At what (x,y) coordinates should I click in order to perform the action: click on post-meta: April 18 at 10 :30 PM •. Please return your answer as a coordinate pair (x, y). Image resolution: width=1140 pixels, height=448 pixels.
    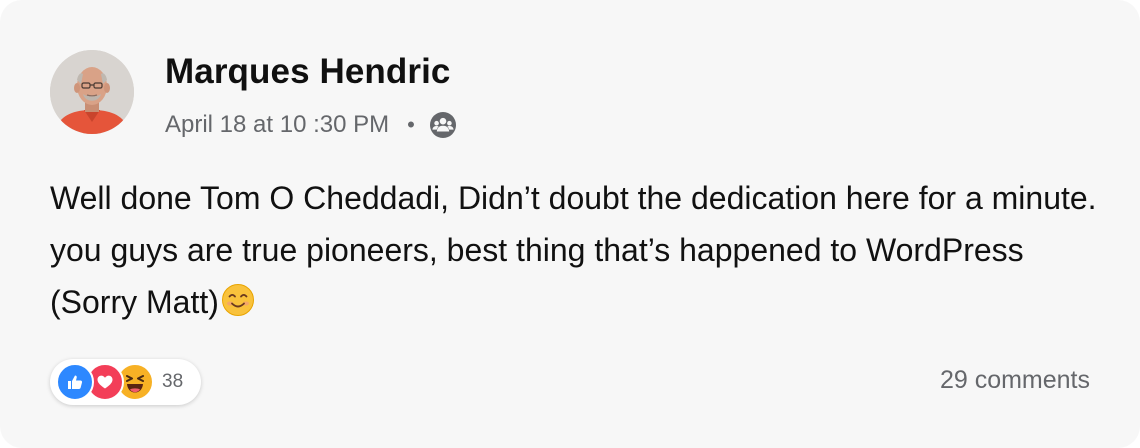
    Looking at the image, I should click on (311, 125).